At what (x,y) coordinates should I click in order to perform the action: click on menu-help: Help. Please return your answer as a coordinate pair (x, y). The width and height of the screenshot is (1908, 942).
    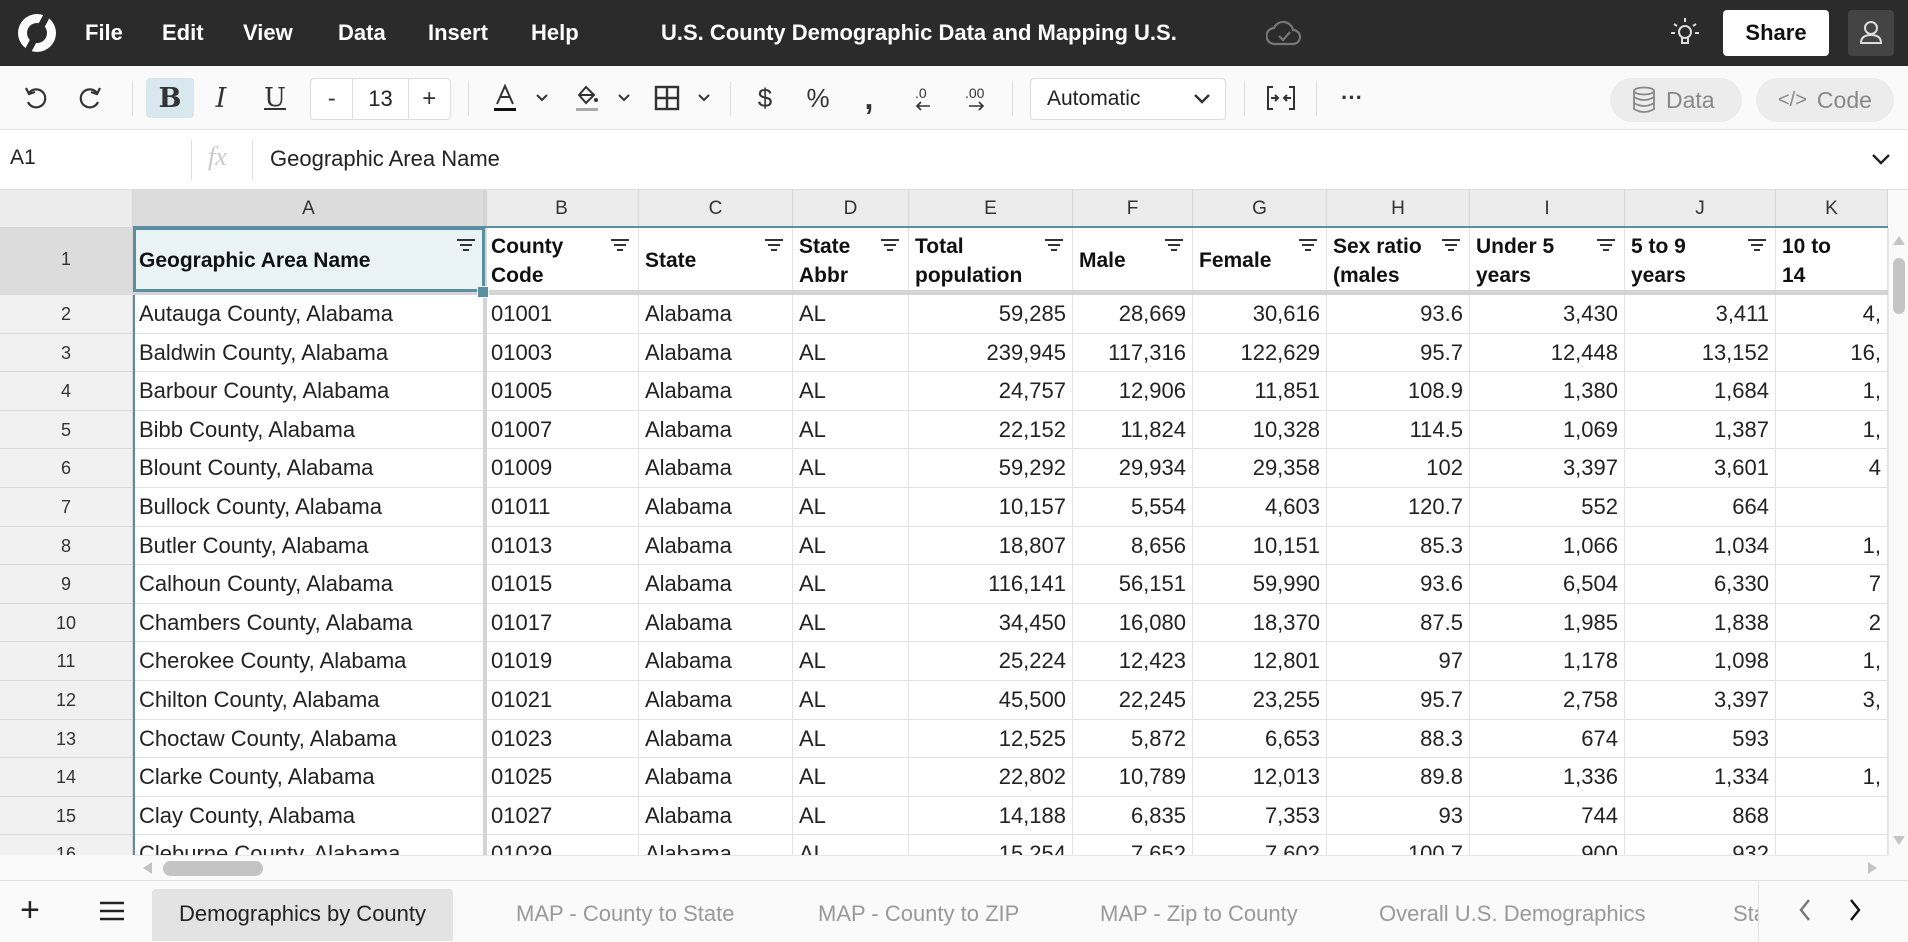
    Looking at the image, I should click on (555, 33).